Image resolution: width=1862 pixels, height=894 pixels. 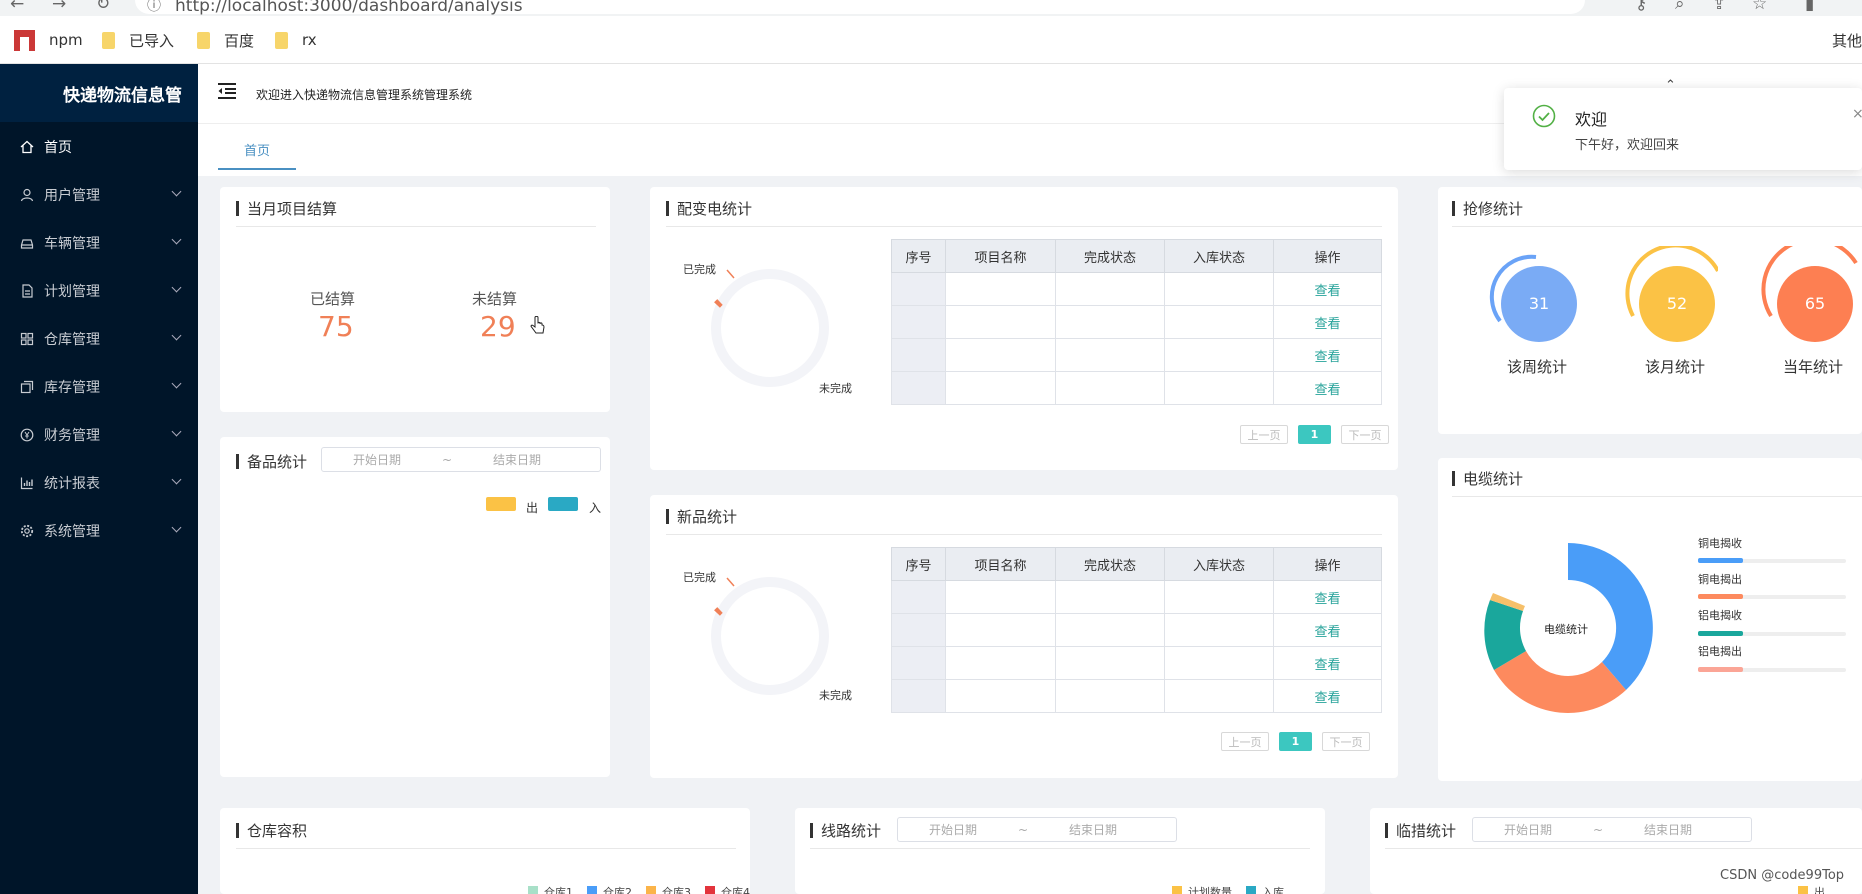 I want to click on gauge-month-label: 该月统计, so click(x=1675, y=367).